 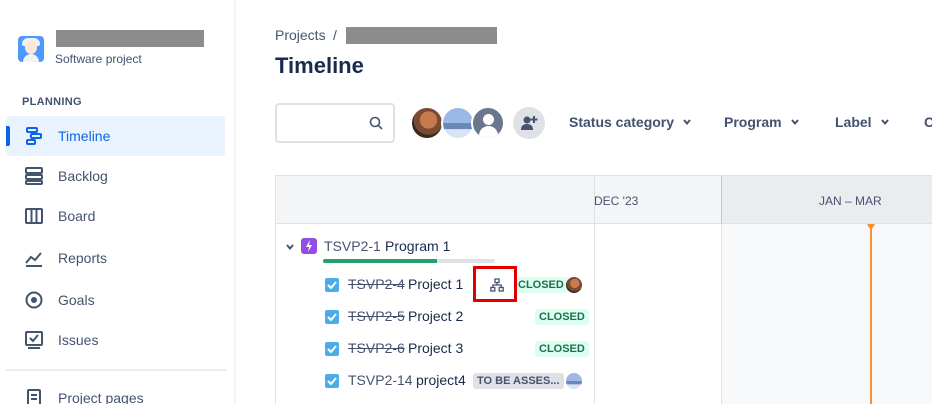 What do you see at coordinates (309, 246) in the screenshot?
I see `epic-icon` at bounding box center [309, 246].